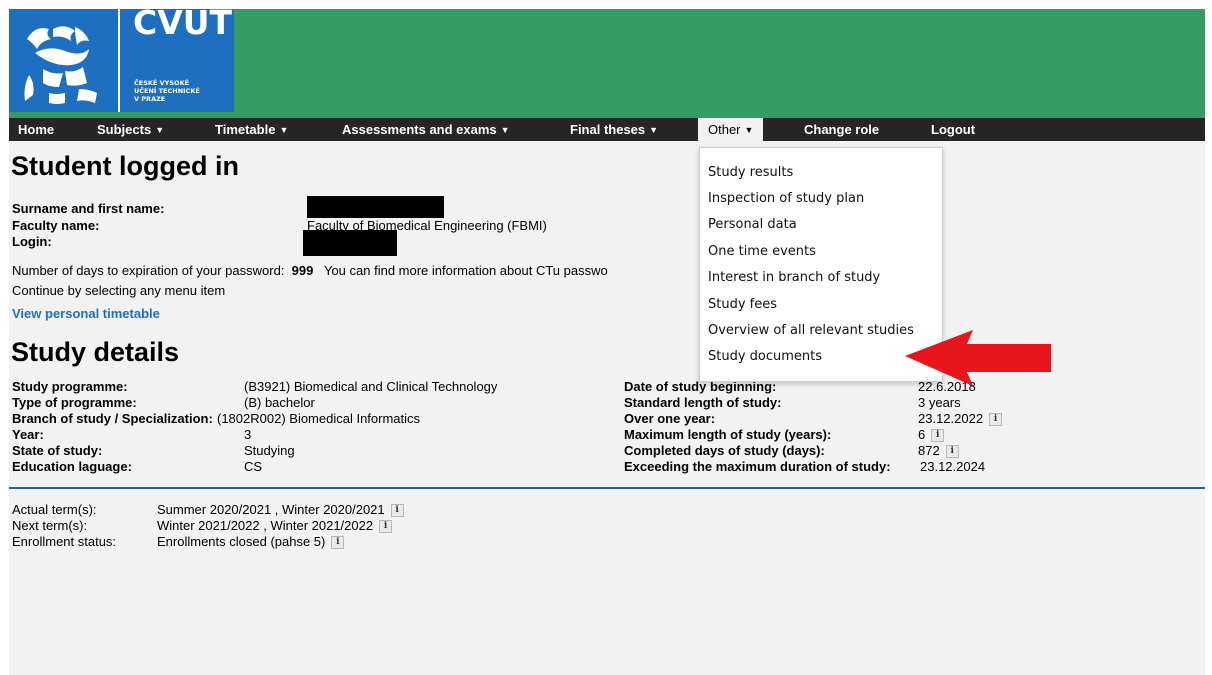 This screenshot has width=1212, height=675. What do you see at coordinates (28, 434) in the screenshot?
I see `year-label: Year:` at bounding box center [28, 434].